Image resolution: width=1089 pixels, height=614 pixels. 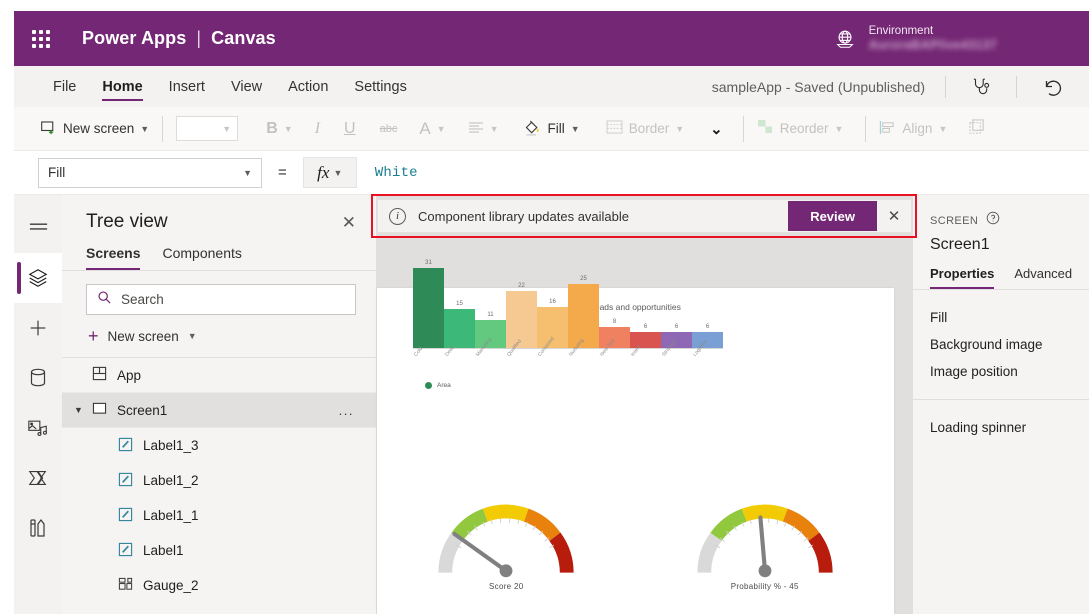 I want to click on new-screen-button: New screen ▼, so click(x=94, y=129).